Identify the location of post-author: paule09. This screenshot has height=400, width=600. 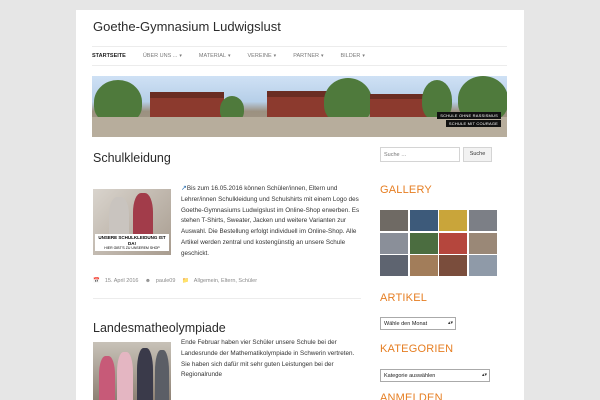
(166, 281).